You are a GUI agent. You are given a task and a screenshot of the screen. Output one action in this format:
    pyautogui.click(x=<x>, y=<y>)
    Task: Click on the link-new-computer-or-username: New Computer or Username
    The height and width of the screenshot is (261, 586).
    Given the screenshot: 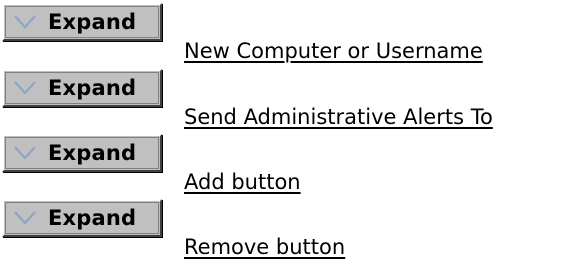 What is the action you would take?
    pyautogui.click(x=333, y=51)
    